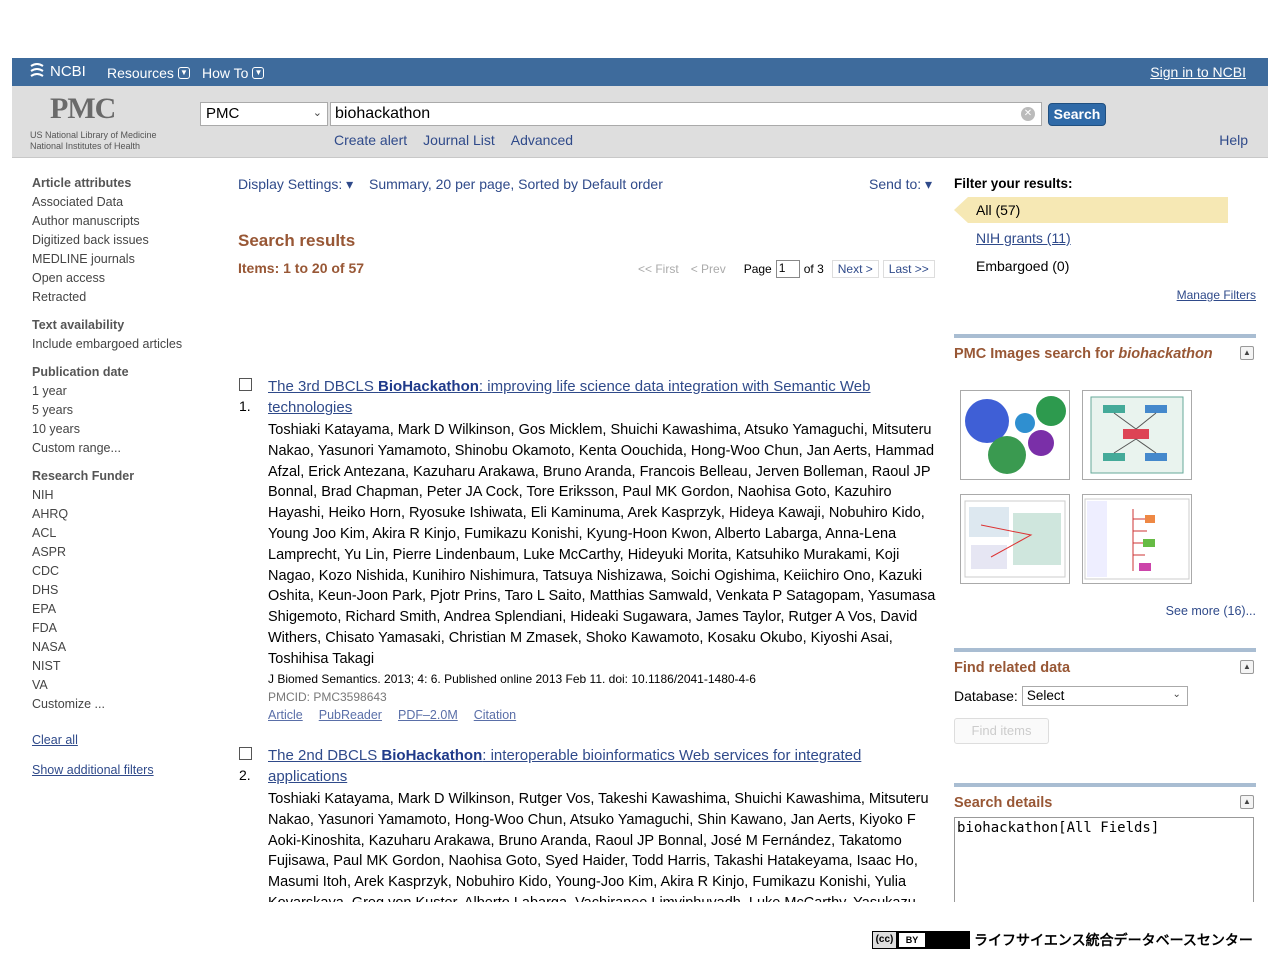 Image resolution: width=1280 pixels, height=960 pixels. Describe the element at coordinates (117, 344) in the screenshot. I see `filter-include-embargoed: Include embargoed articles` at that location.